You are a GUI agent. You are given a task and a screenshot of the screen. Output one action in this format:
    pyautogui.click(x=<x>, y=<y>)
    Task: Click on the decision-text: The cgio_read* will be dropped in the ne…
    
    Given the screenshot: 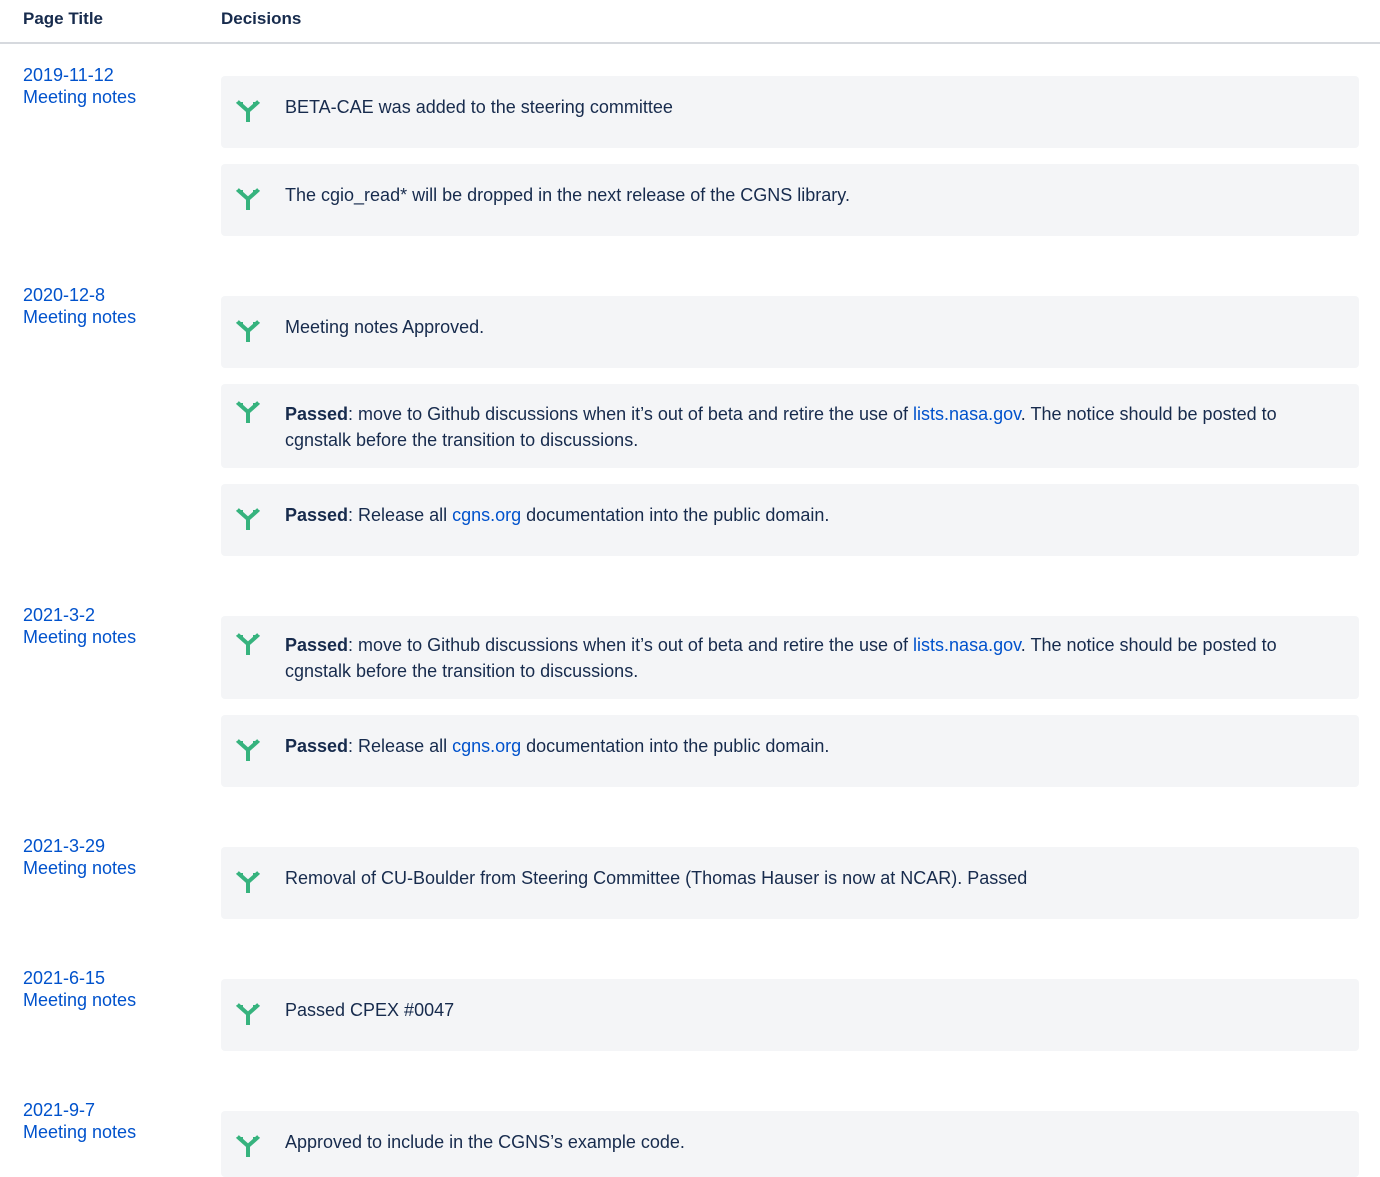 What is the action you would take?
    pyautogui.click(x=567, y=195)
    